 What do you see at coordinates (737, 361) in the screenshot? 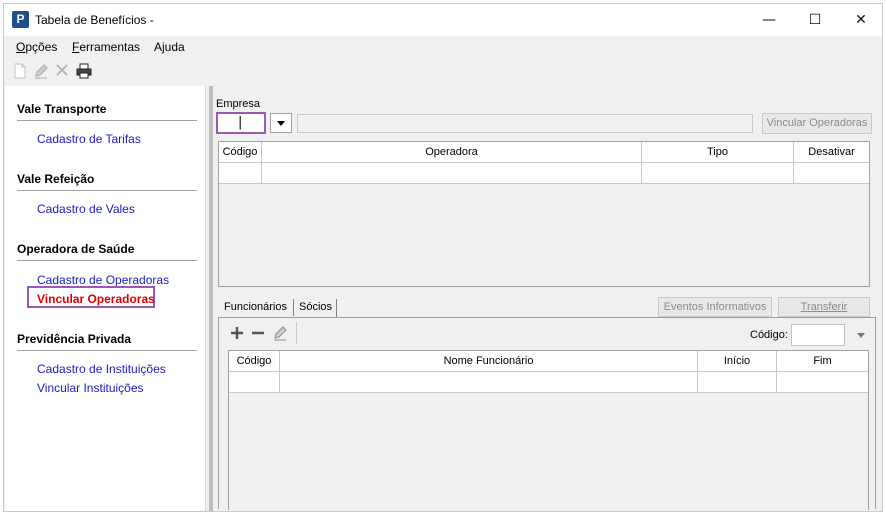
I see `column-header-inicio: Início` at bounding box center [737, 361].